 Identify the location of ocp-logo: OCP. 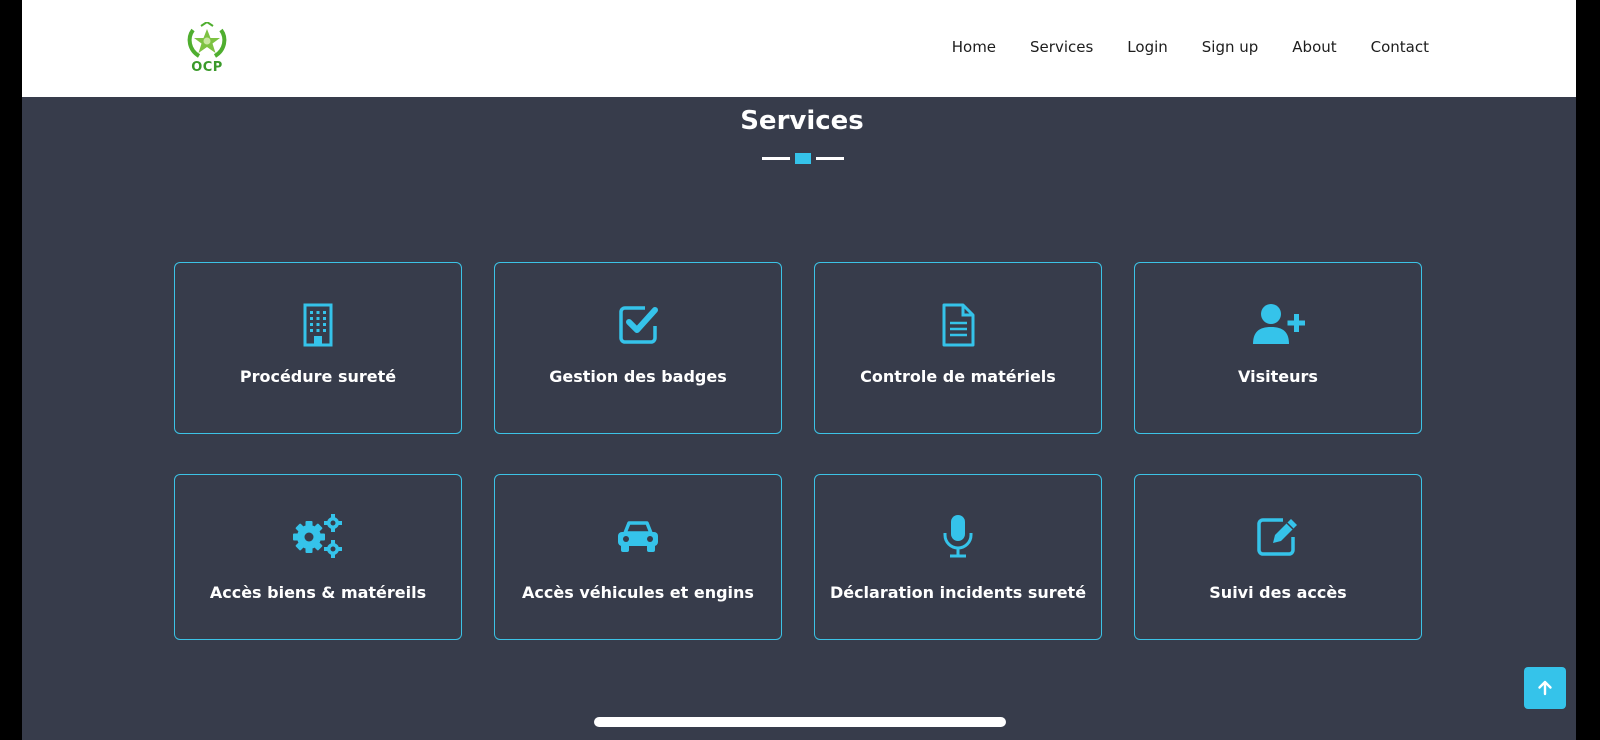
(207, 48).